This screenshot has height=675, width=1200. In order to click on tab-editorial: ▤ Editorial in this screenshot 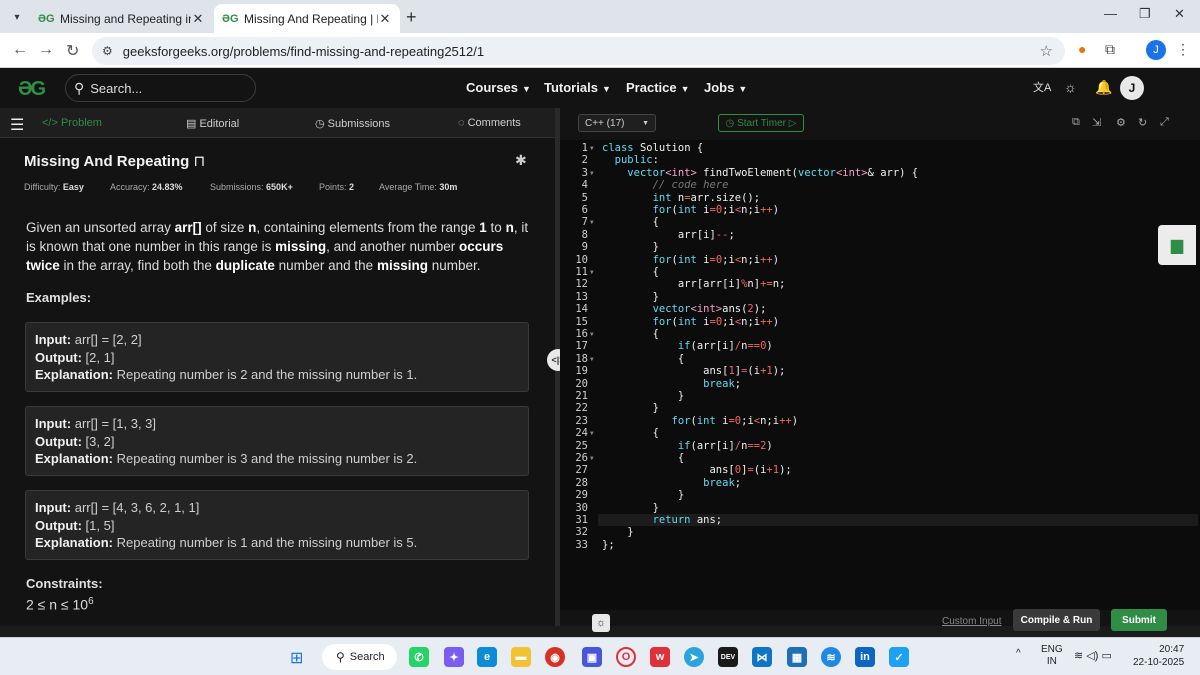, I will do `click(212, 123)`.